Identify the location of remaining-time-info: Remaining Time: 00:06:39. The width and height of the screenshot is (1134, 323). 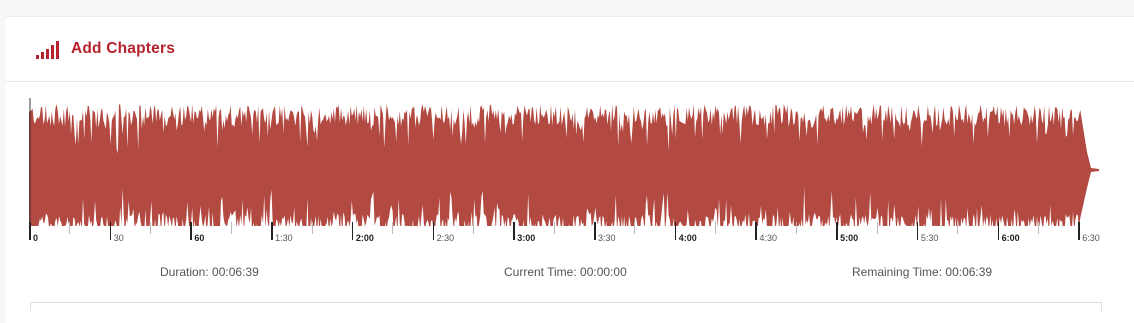
(922, 272).